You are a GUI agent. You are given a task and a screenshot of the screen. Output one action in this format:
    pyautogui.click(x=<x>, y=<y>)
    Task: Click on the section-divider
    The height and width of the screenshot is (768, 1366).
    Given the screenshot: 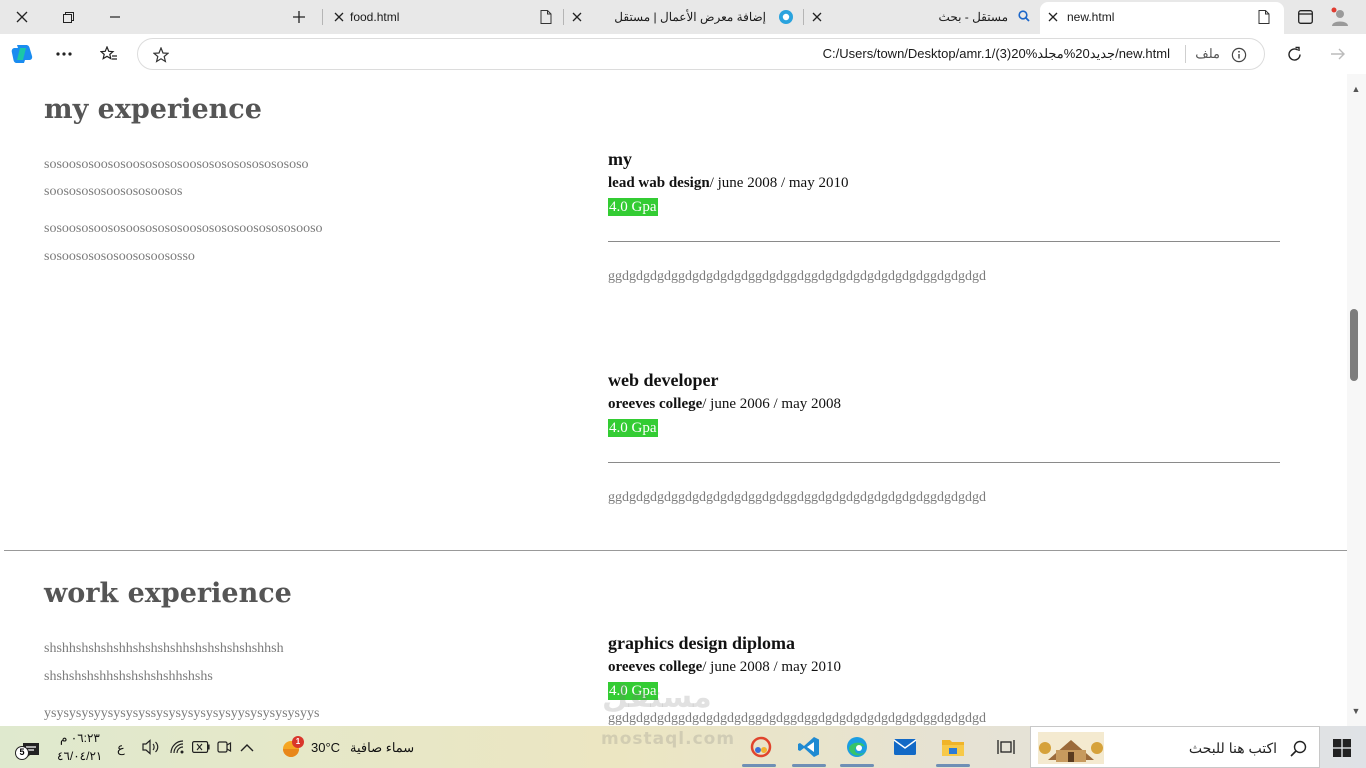 What is the action you would take?
    pyautogui.click(x=675, y=550)
    